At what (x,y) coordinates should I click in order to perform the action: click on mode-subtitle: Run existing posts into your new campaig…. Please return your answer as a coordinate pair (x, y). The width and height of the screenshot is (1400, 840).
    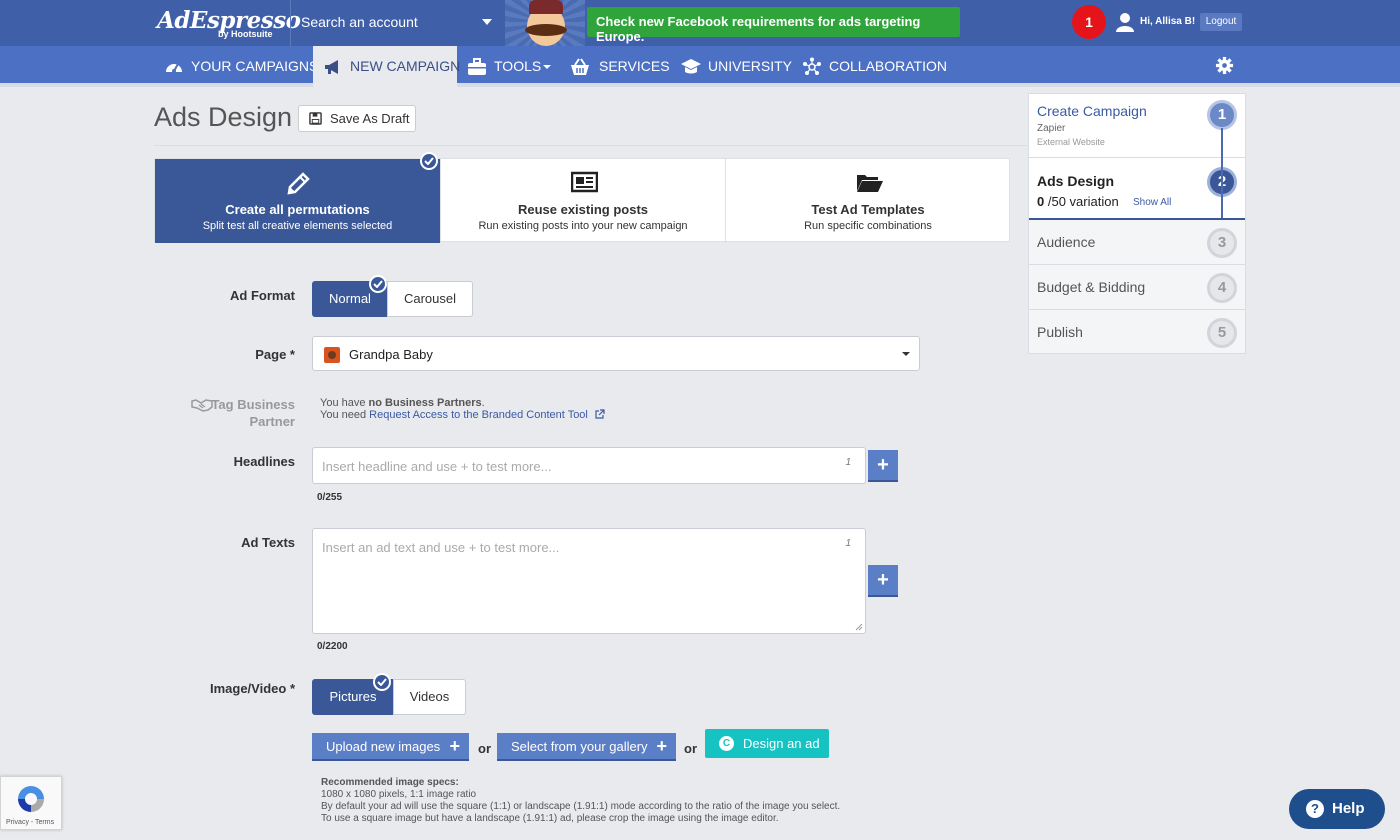
    Looking at the image, I should click on (583, 226).